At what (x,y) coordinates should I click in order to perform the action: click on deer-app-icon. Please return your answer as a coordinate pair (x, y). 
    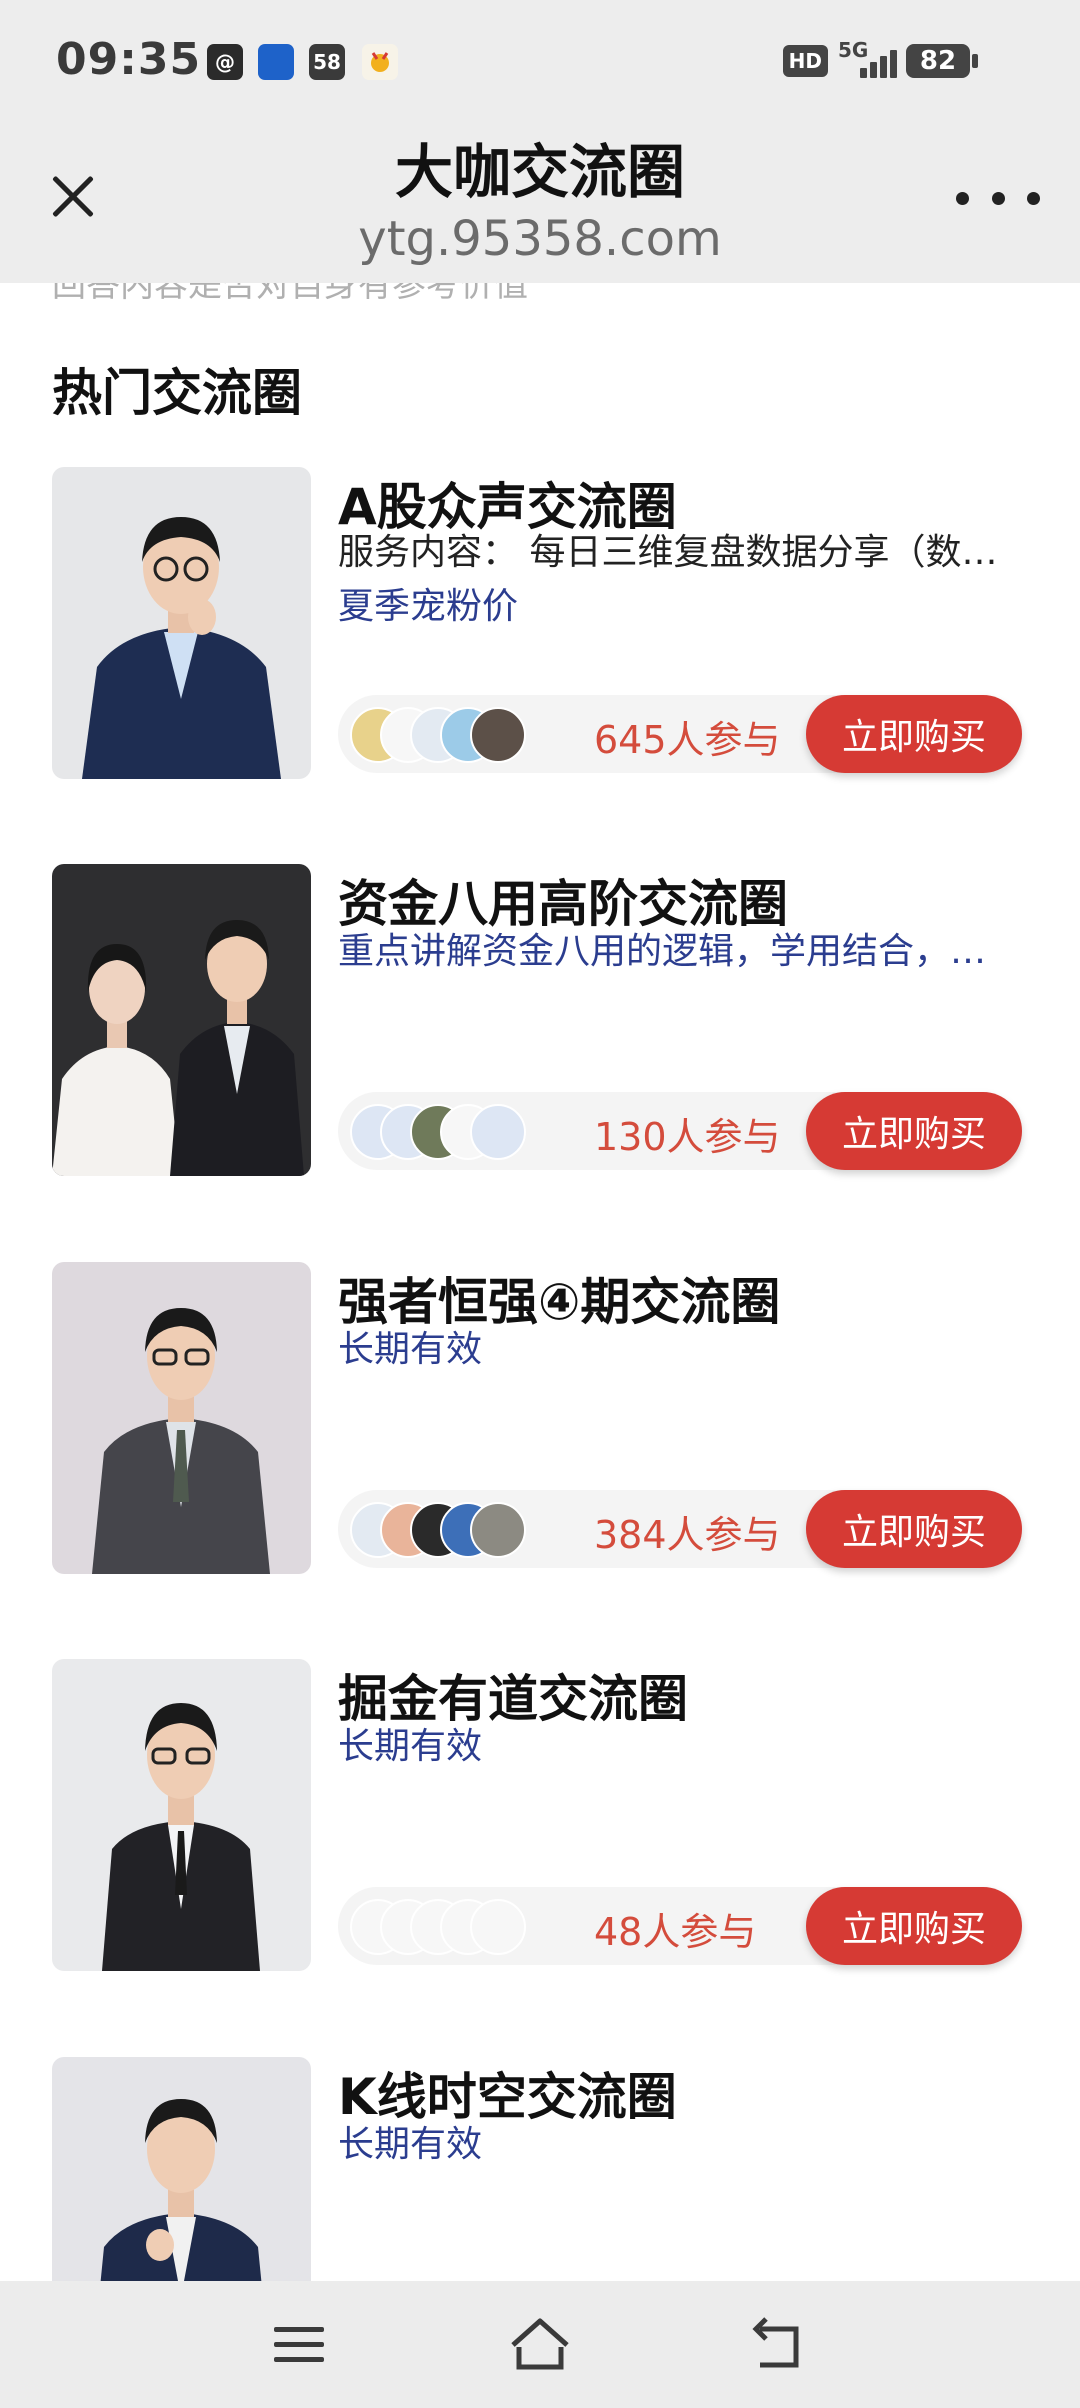
    Looking at the image, I should click on (380, 62).